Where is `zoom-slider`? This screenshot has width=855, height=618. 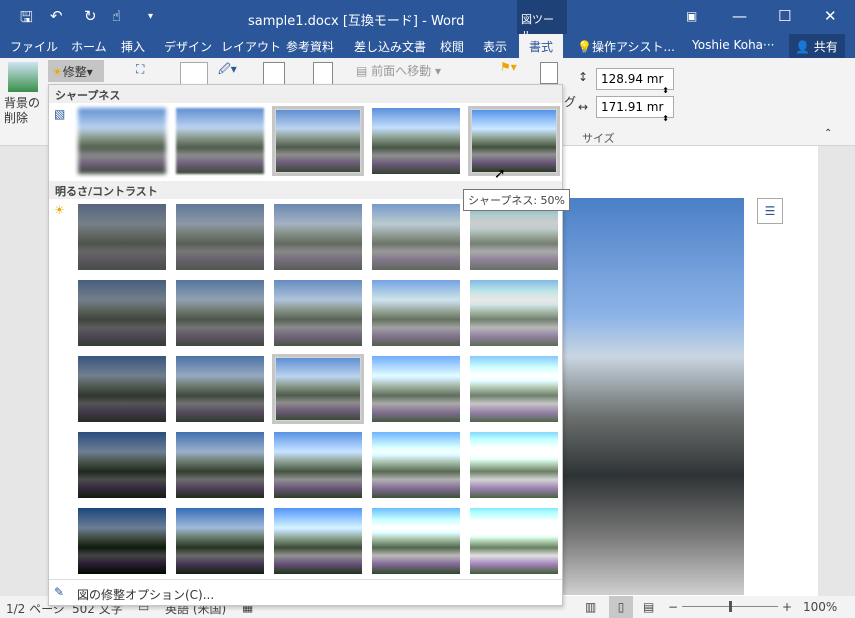
zoom-slider is located at coordinates (730, 606).